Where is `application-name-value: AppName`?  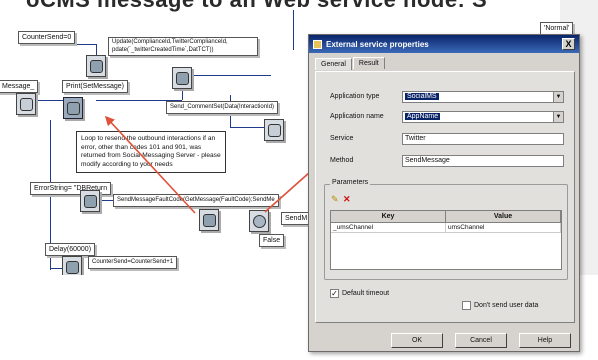 application-name-value: AppName is located at coordinates (423, 116).